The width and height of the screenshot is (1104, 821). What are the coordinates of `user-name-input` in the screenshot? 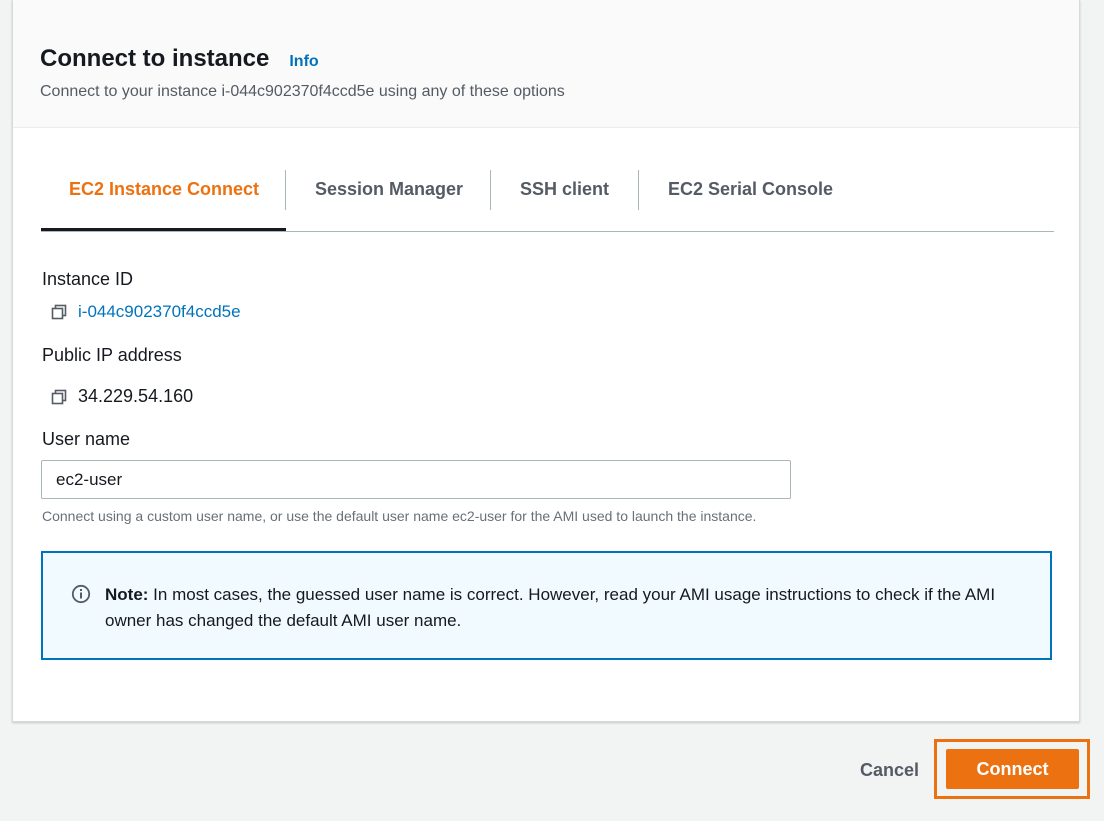 It's located at (416, 479).